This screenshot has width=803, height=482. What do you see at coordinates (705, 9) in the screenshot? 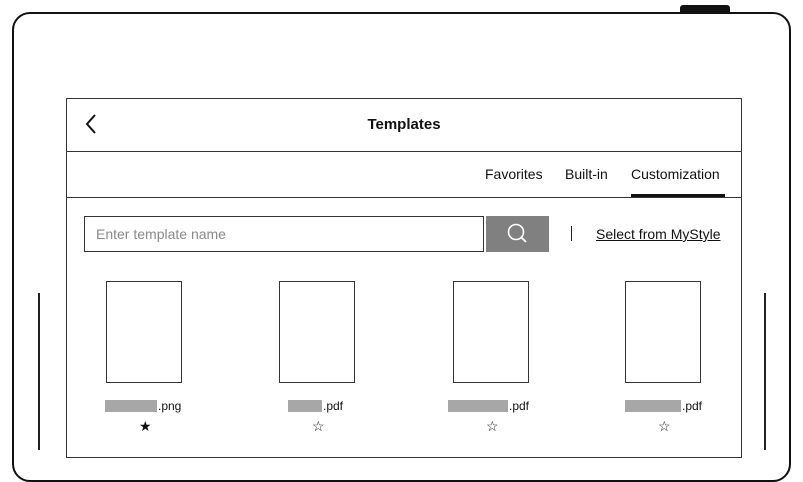
I see `power-button` at bounding box center [705, 9].